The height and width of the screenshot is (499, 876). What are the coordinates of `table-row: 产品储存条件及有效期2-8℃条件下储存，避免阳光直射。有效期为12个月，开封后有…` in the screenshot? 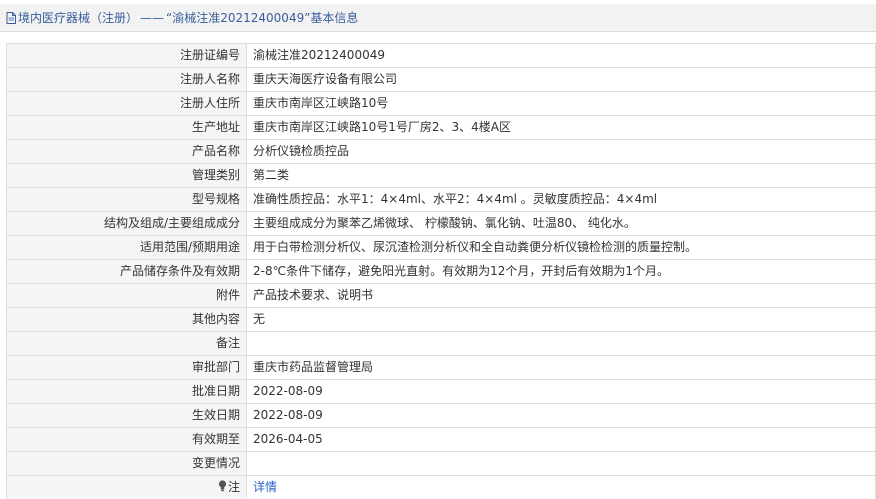 It's located at (441, 272).